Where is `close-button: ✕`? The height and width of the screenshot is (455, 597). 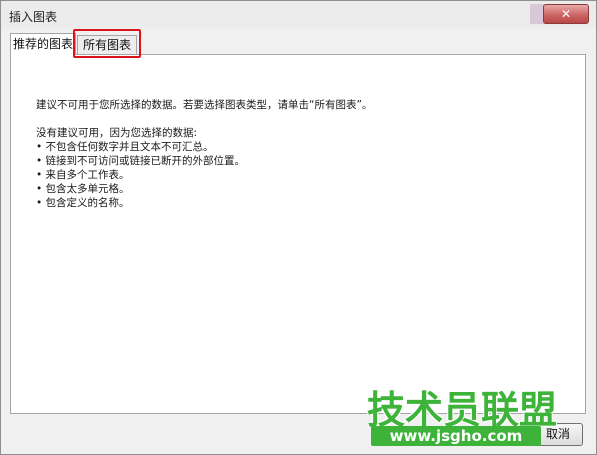
close-button: ✕ is located at coordinates (566, 14).